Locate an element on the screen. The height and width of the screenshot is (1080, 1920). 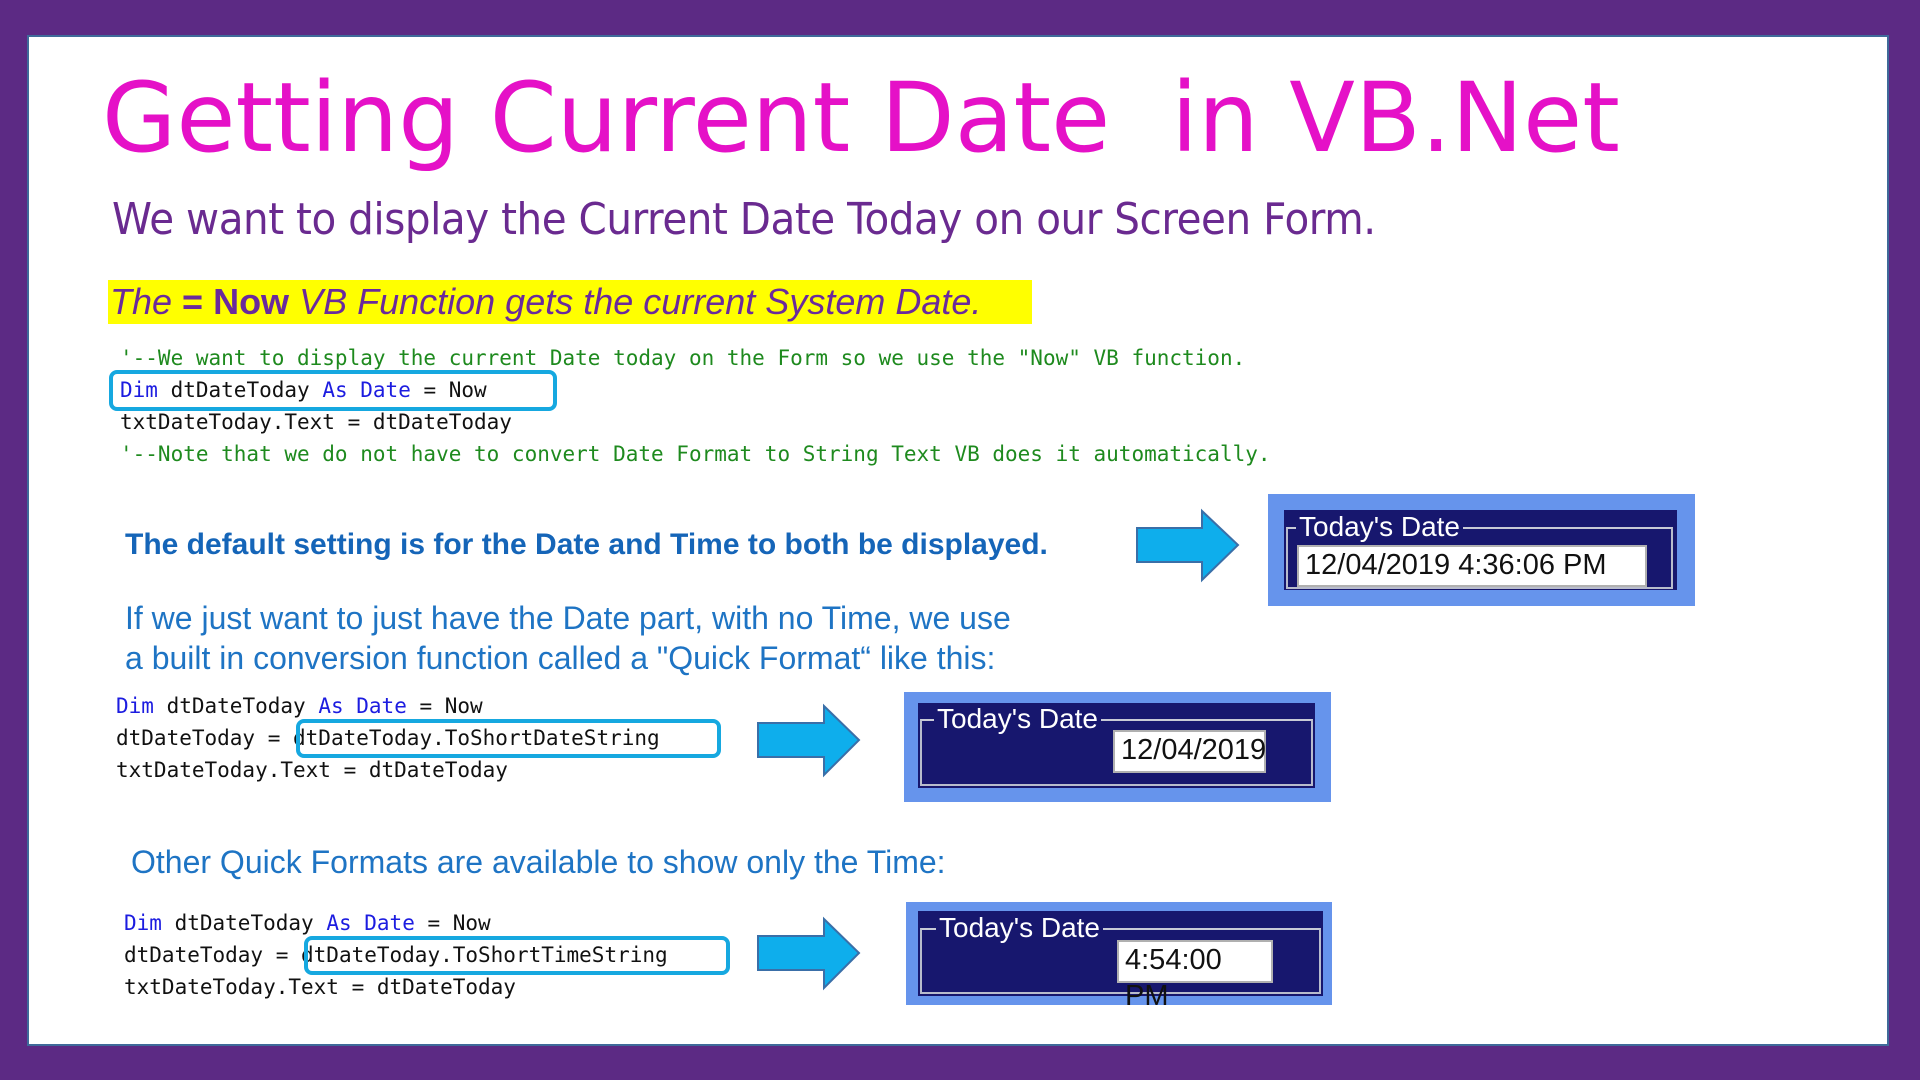
form-preview-1: Today's Date 12/04/2019 4:36:06 PM is located at coordinates (1481, 550).